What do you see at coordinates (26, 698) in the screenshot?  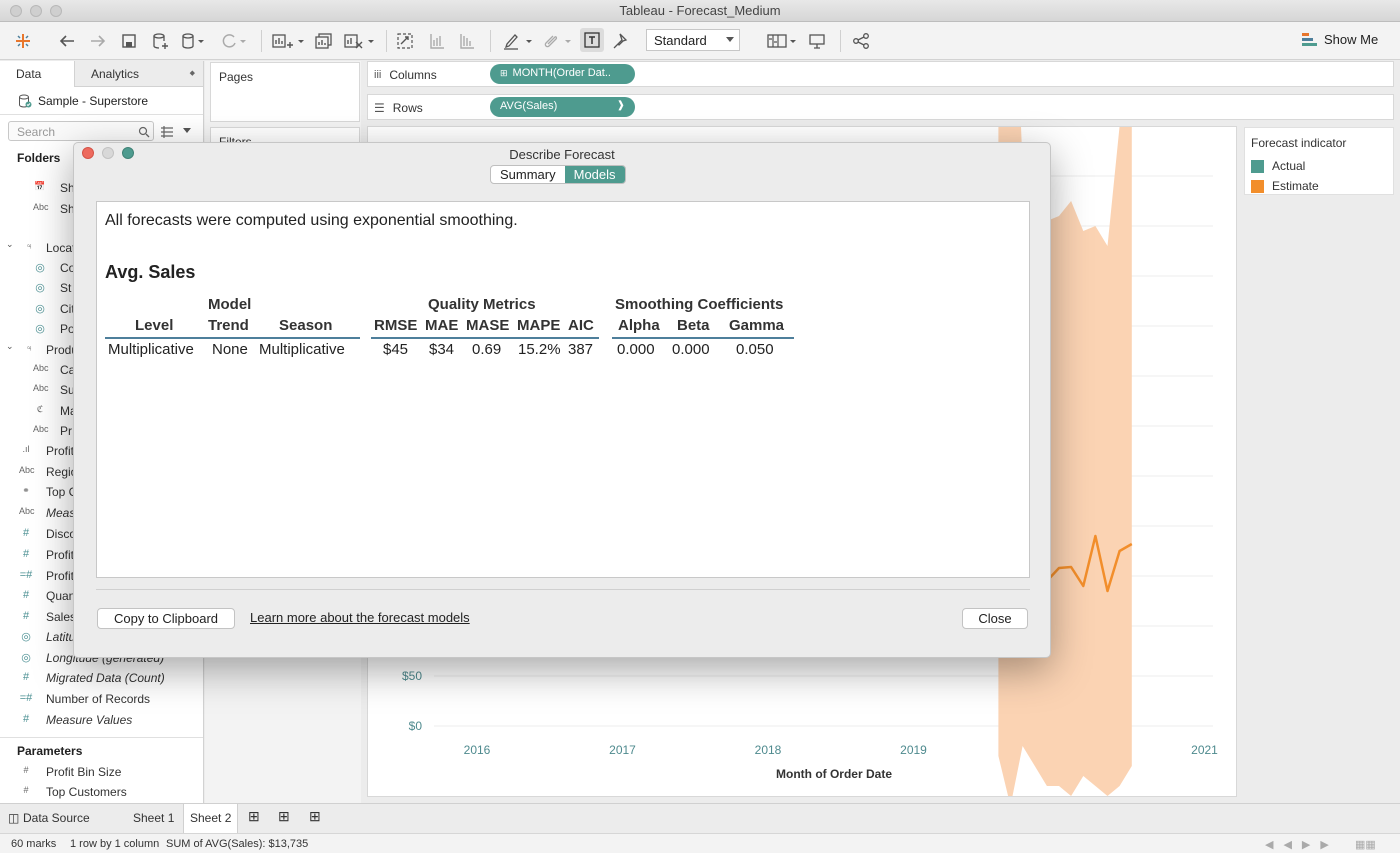 I see `hash-icon: =#` at bounding box center [26, 698].